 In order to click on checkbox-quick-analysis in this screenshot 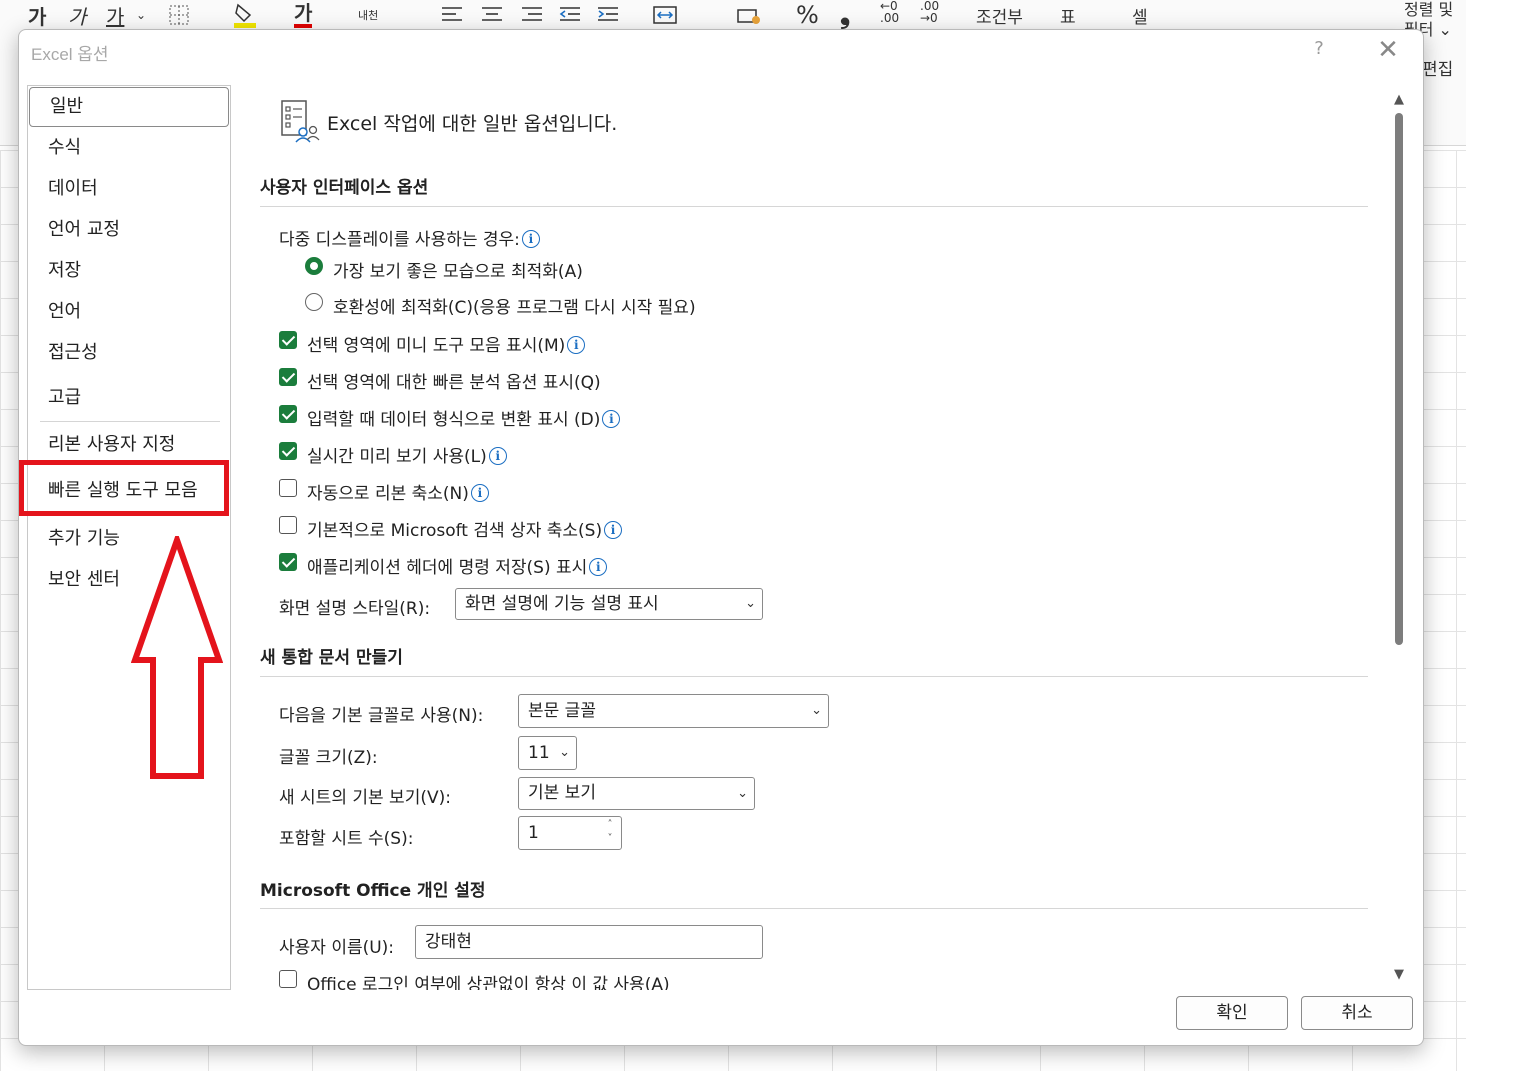, I will do `click(288, 377)`.